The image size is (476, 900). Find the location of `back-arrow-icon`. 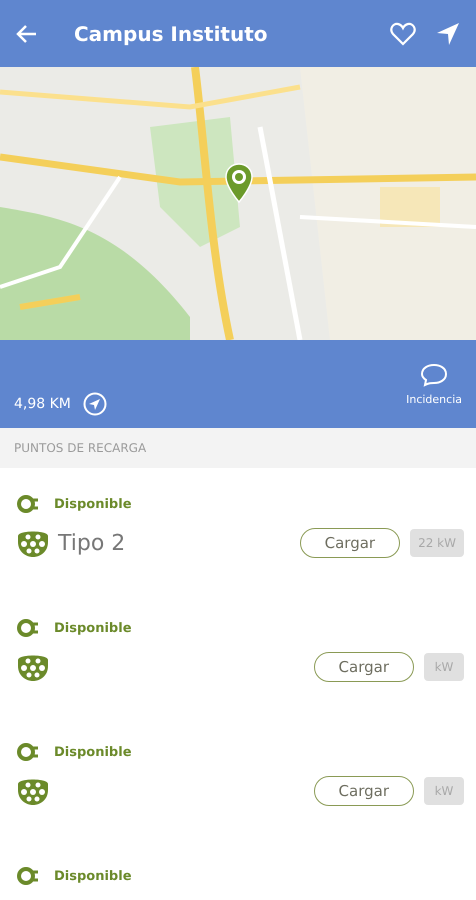

back-arrow-icon is located at coordinates (27, 34).